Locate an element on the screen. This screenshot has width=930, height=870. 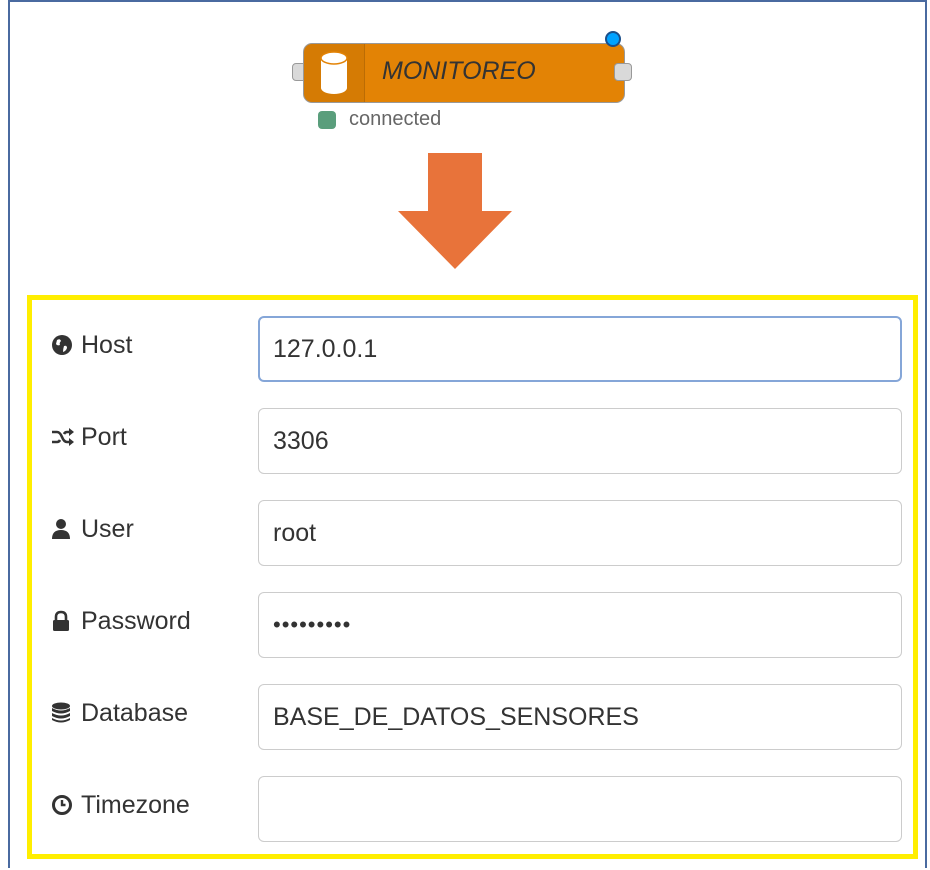
port-label: Port is located at coordinates (89, 437).